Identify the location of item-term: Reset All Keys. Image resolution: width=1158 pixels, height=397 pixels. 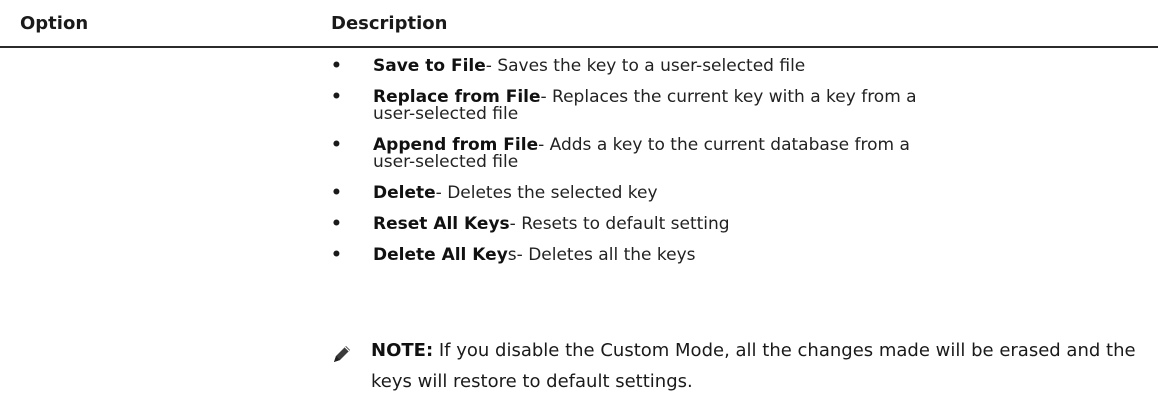
(441, 224).